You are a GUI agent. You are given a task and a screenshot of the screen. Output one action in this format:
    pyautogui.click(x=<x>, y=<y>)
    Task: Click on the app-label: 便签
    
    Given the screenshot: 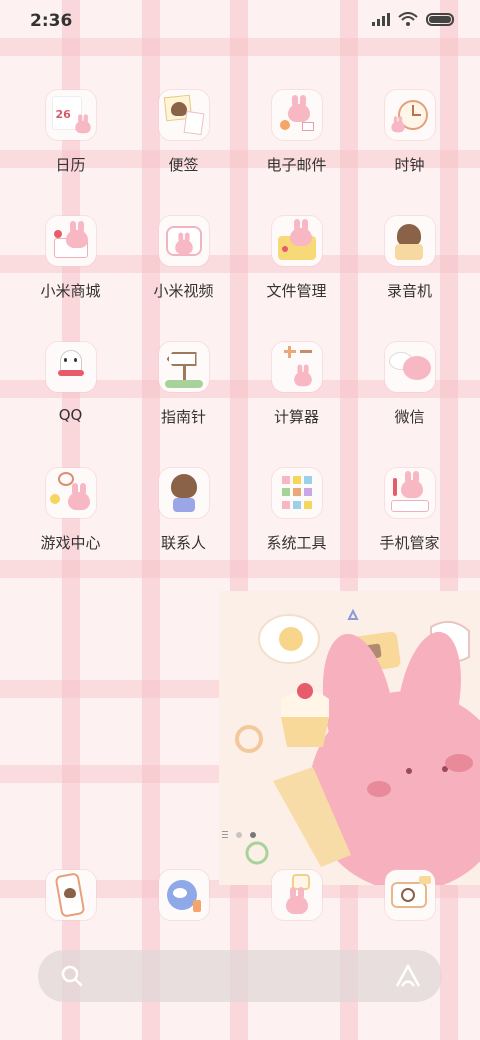 What is the action you would take?
    pyautogui.click(x=183, y=165)
    